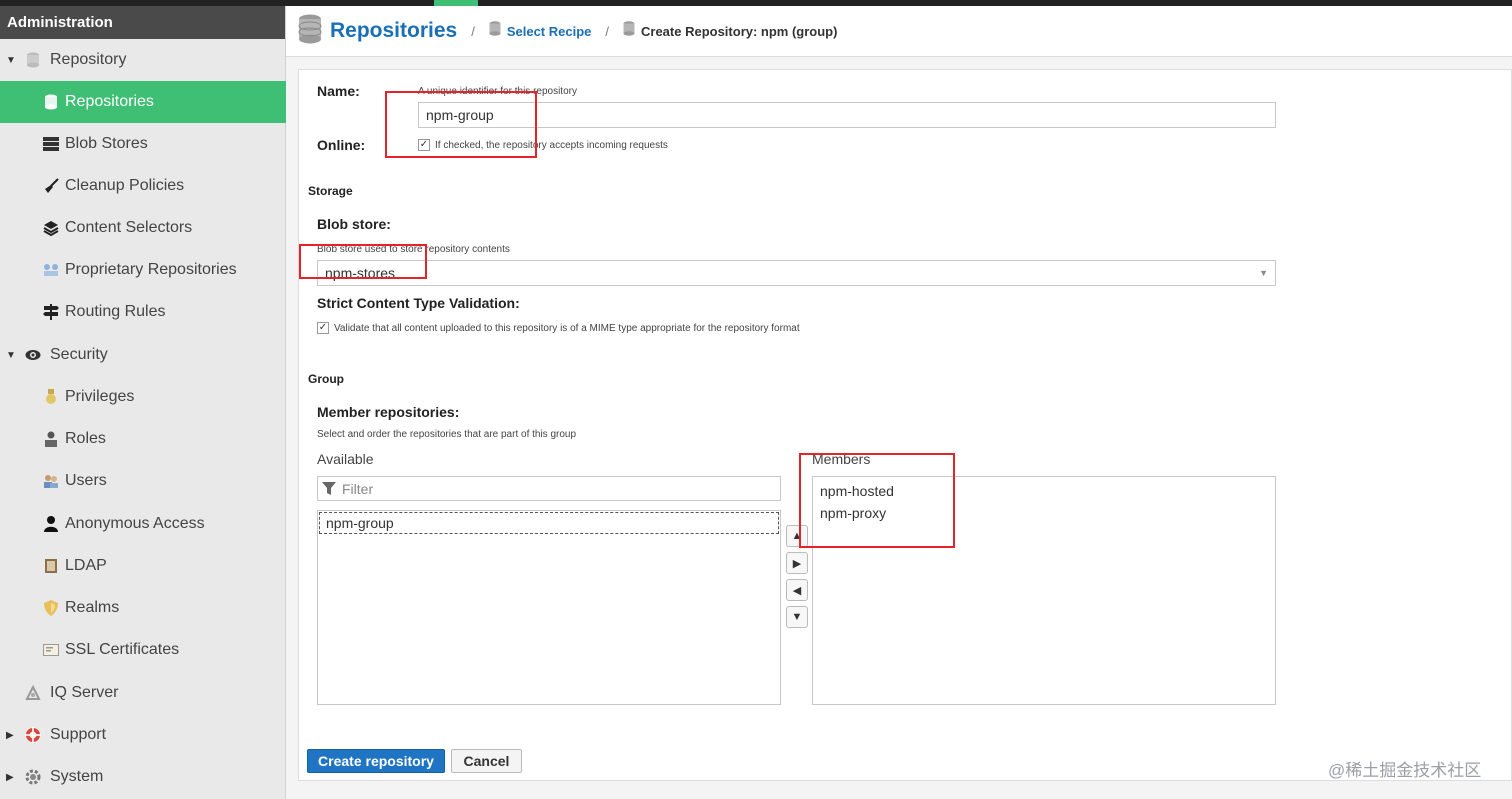 The width and height of the screenshot is (1512, 799). What do you see at coordinates (79, 354) in the screenshot?
I see `sidebar-item-label: Security` at bounding box center [79, 354].